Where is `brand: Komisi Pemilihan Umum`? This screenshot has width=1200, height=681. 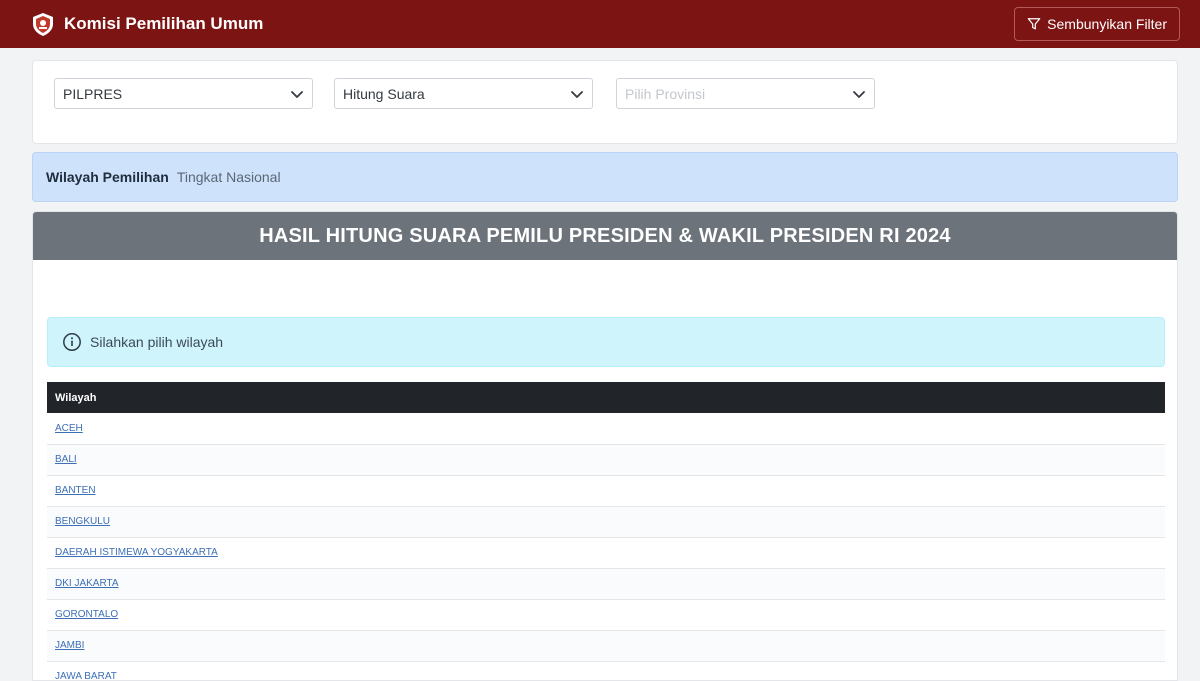 brand: Komisi Pemilihan Umum is located at coordinates (146, 24).